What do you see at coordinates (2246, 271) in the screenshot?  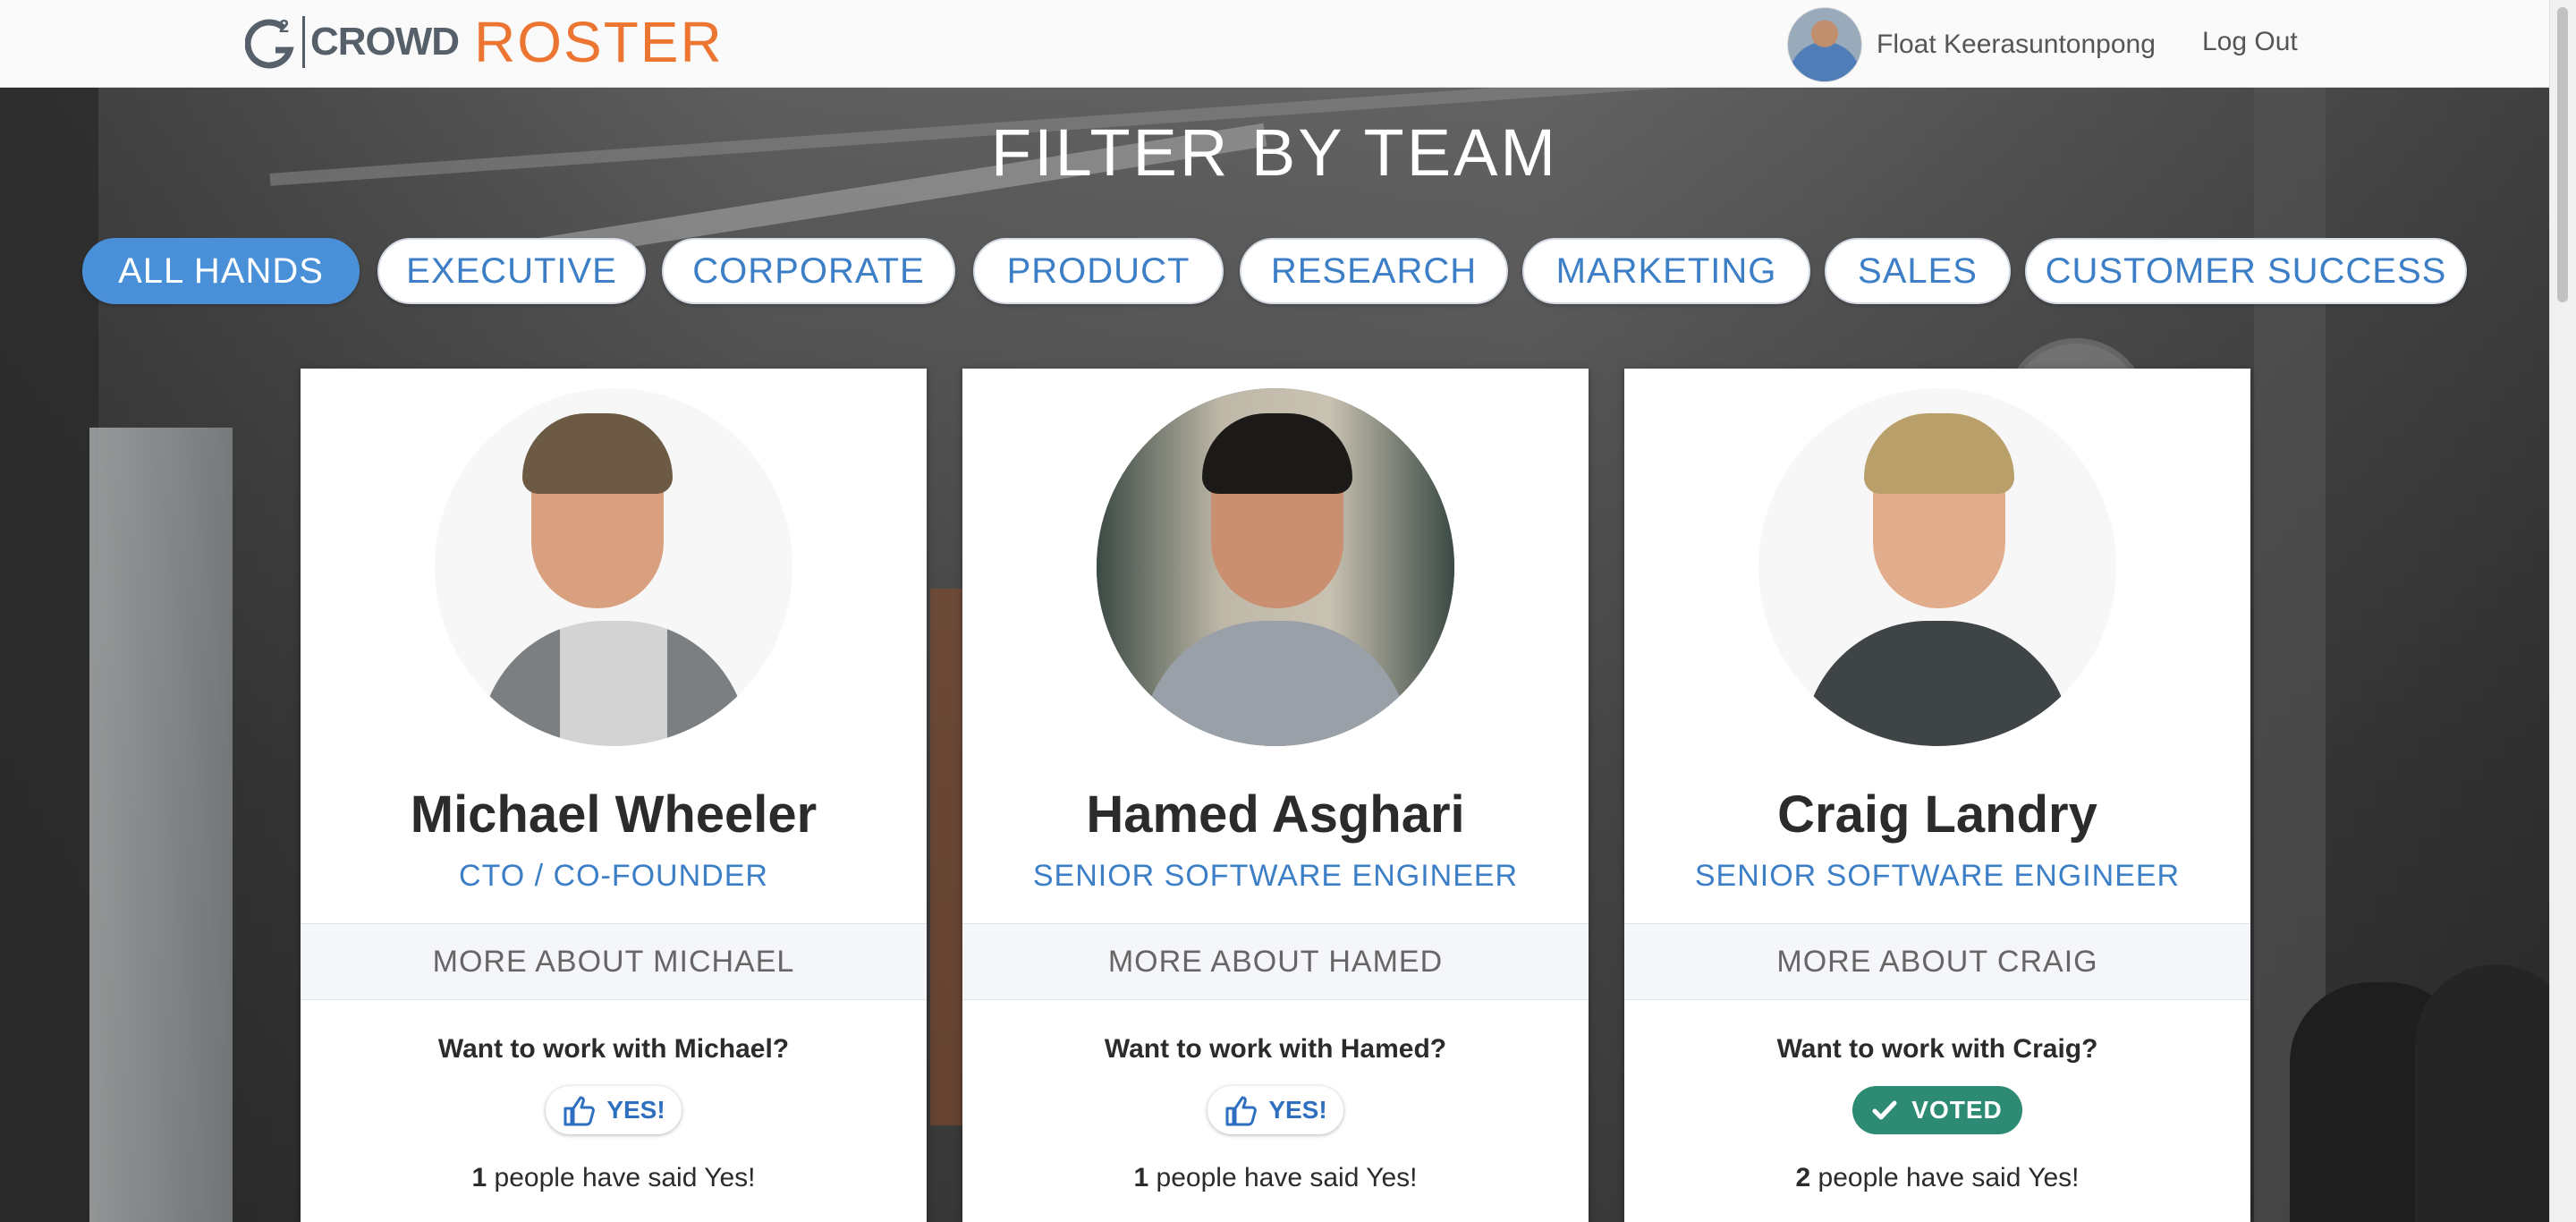 I see `tab-customer-success: CUSTOMER SUCCESS` at bounding box center [2246, 271].